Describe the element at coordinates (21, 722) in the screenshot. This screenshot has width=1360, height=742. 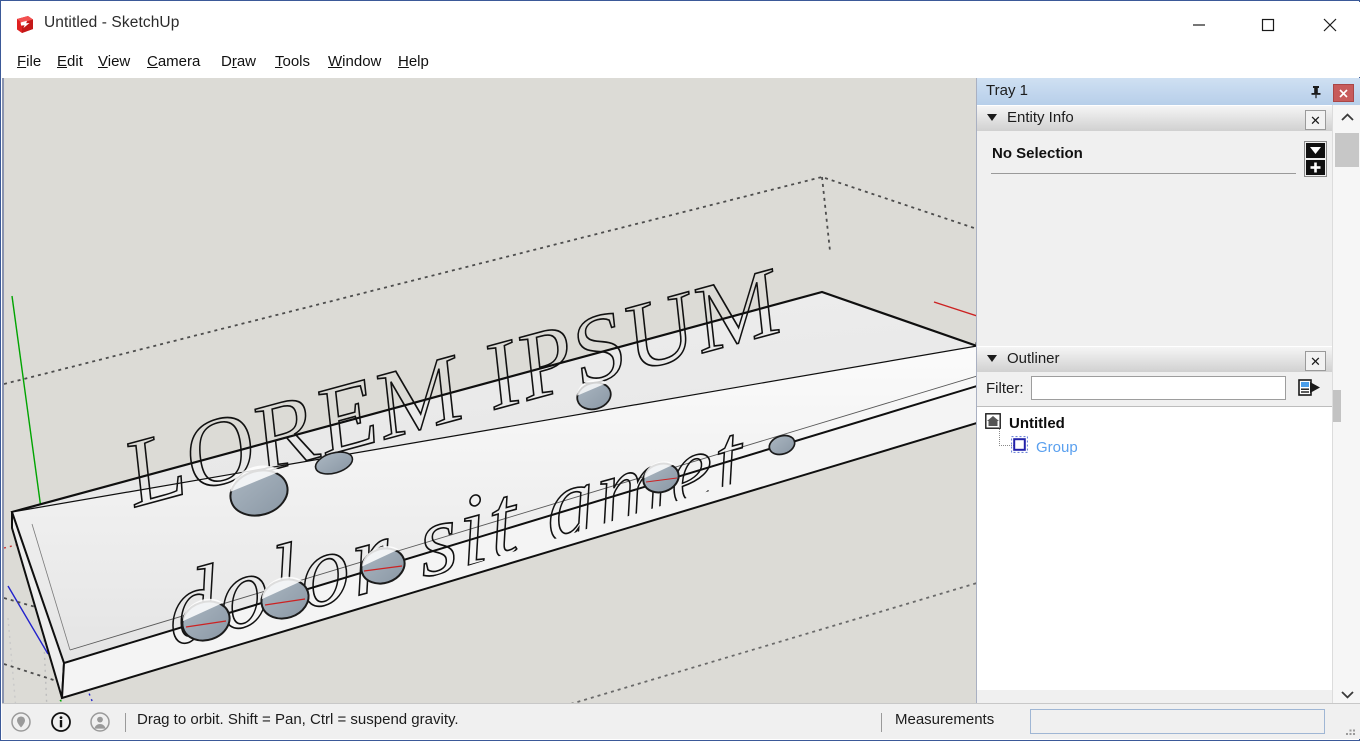
I see `geo-location-icon` at that location.